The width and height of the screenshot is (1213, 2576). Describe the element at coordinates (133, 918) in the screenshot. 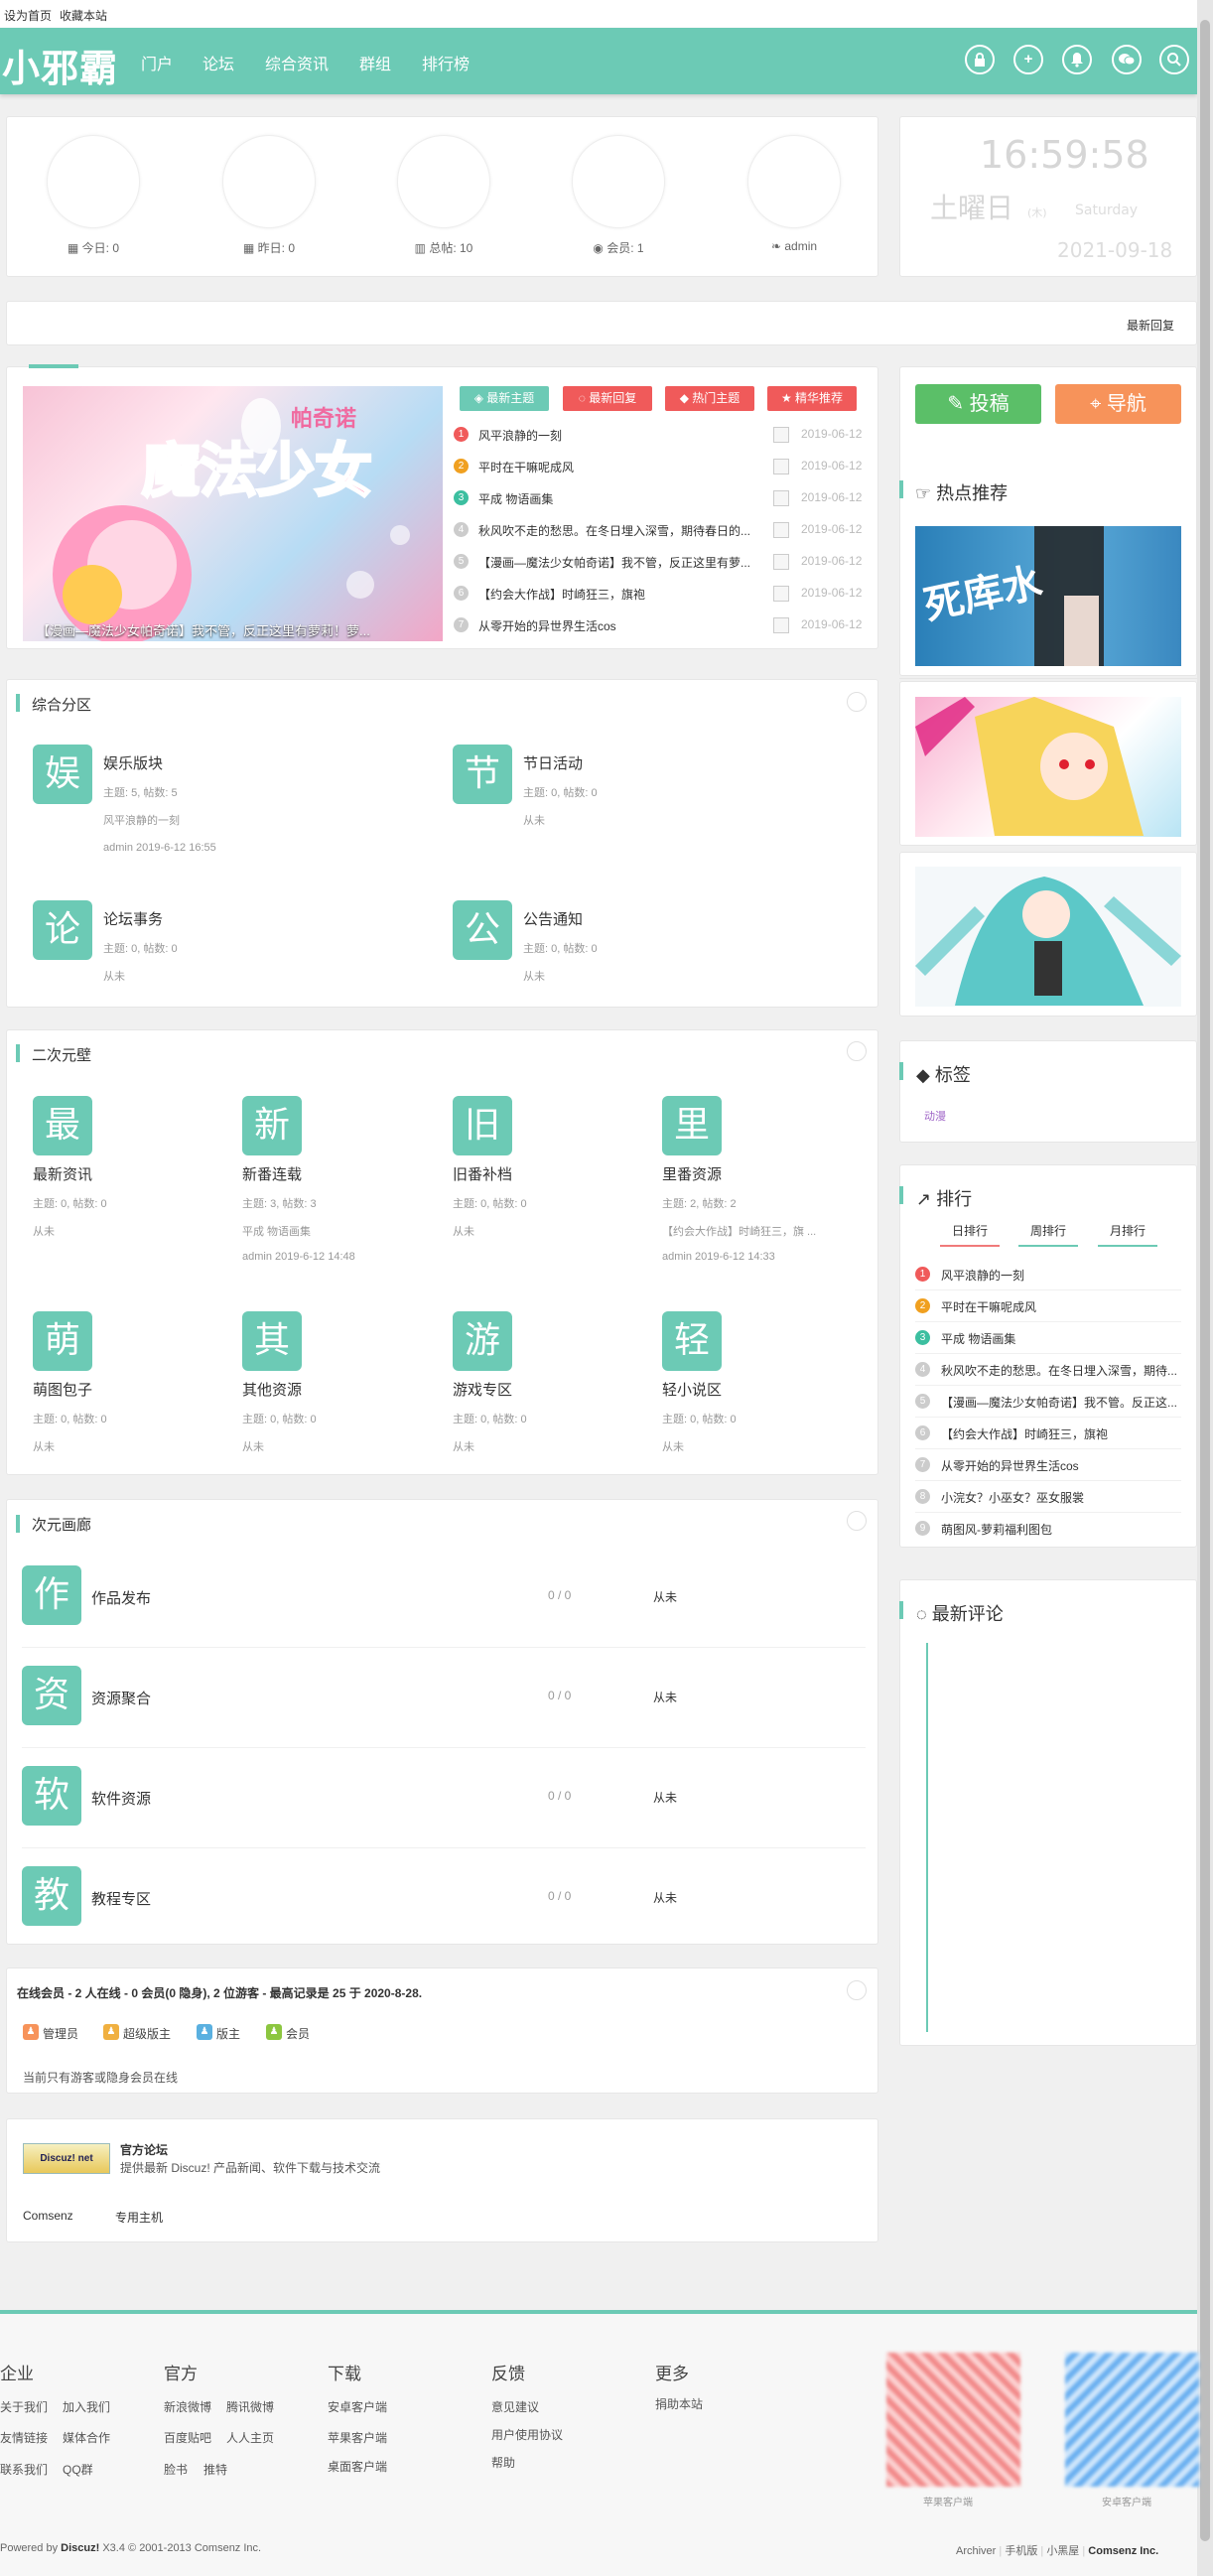

I see `forum-name: 论坛事务` at that location.